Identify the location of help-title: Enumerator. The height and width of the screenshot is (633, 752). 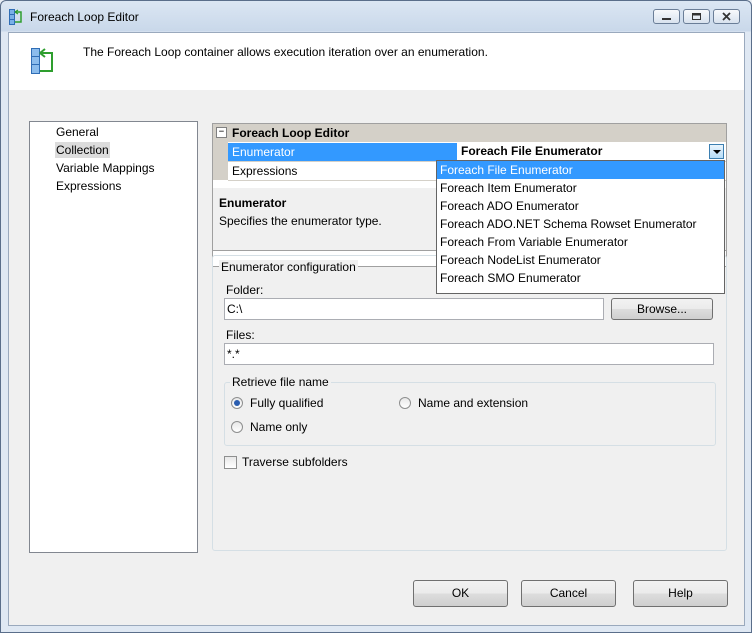
(253, 203).